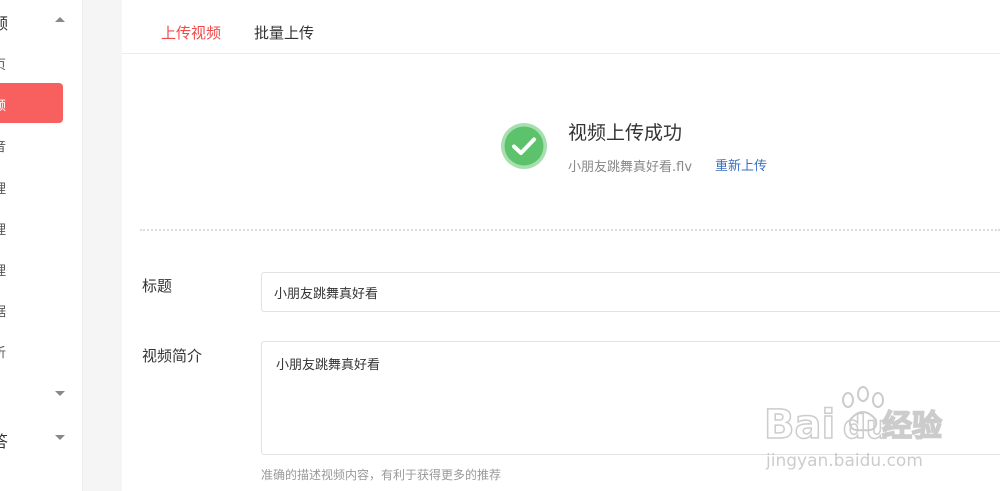 This screenshot has height=491, width=1000. I want to click on section-divider, so click(570, 230).